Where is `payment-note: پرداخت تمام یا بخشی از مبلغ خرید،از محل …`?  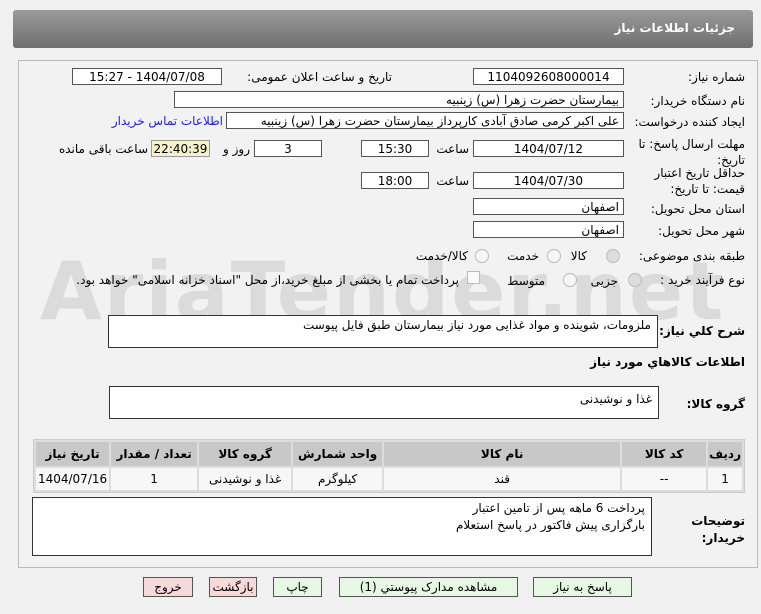 payment-note: پرداخت تمام یا بخشی از مبلغ خرید،از محل … is located at coordinates (267, 280).